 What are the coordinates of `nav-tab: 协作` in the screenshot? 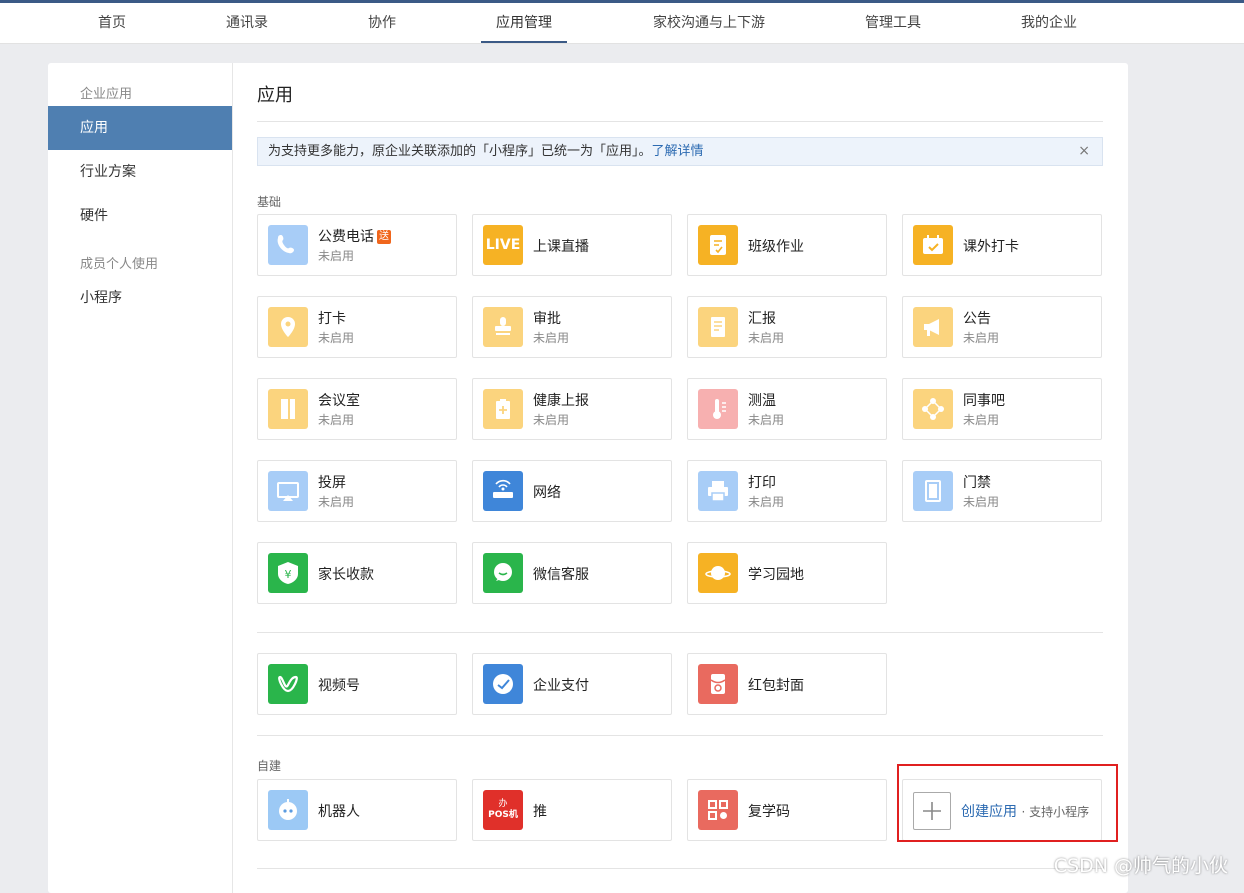 It's located at (382, 23).